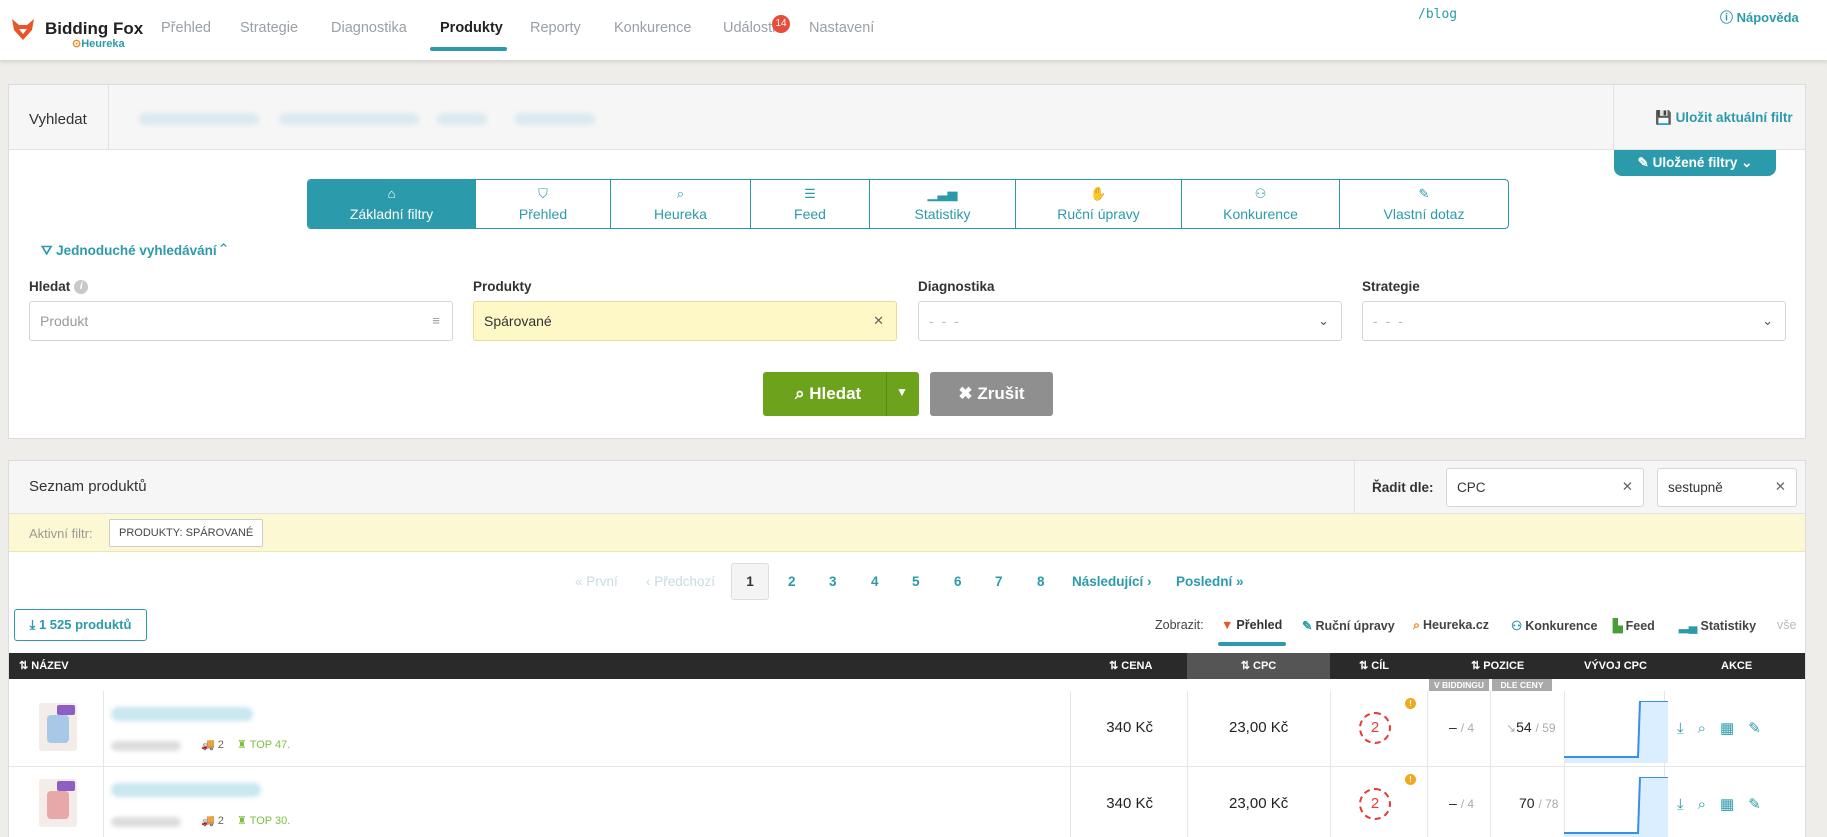 The image size is (1827, 837). Describe the element at coordinates (999, 581) in the screenshot. I see `pagination-page: 7` at that location.